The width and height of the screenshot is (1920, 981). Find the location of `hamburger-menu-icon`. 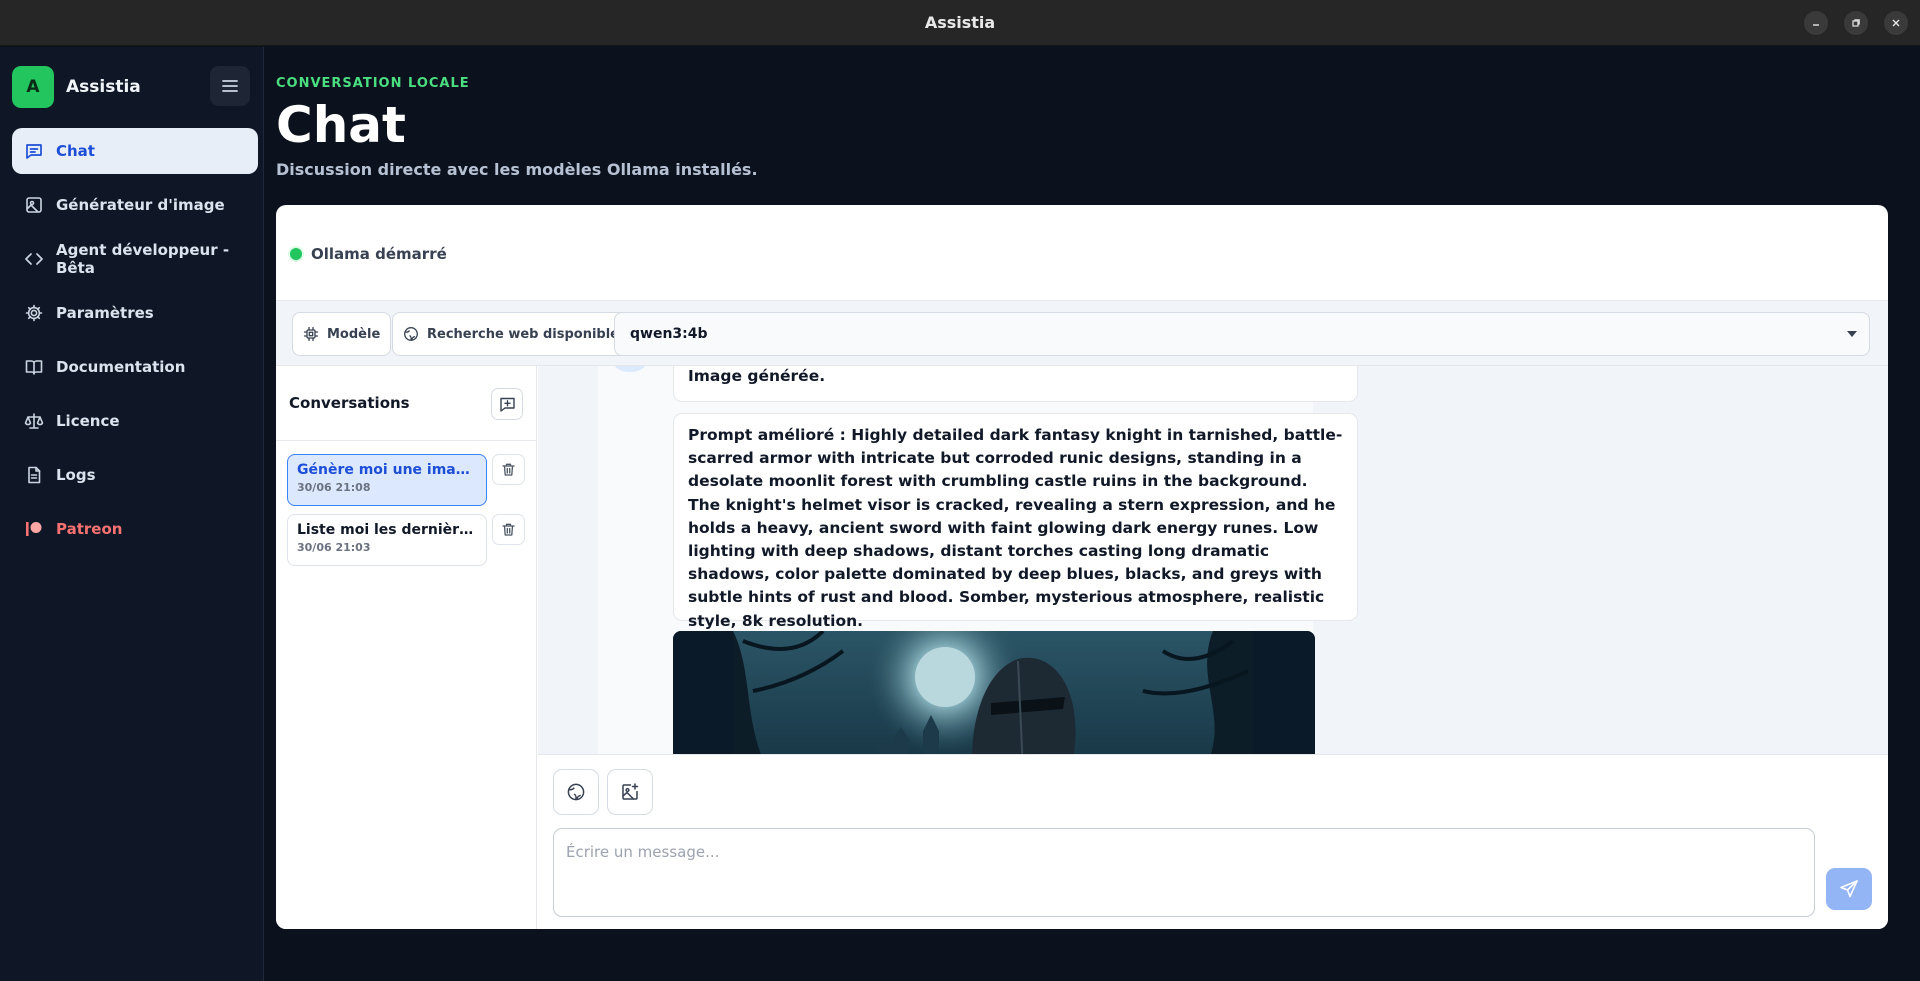

hamburger-menu-icon is located at coordinates (230, 86).